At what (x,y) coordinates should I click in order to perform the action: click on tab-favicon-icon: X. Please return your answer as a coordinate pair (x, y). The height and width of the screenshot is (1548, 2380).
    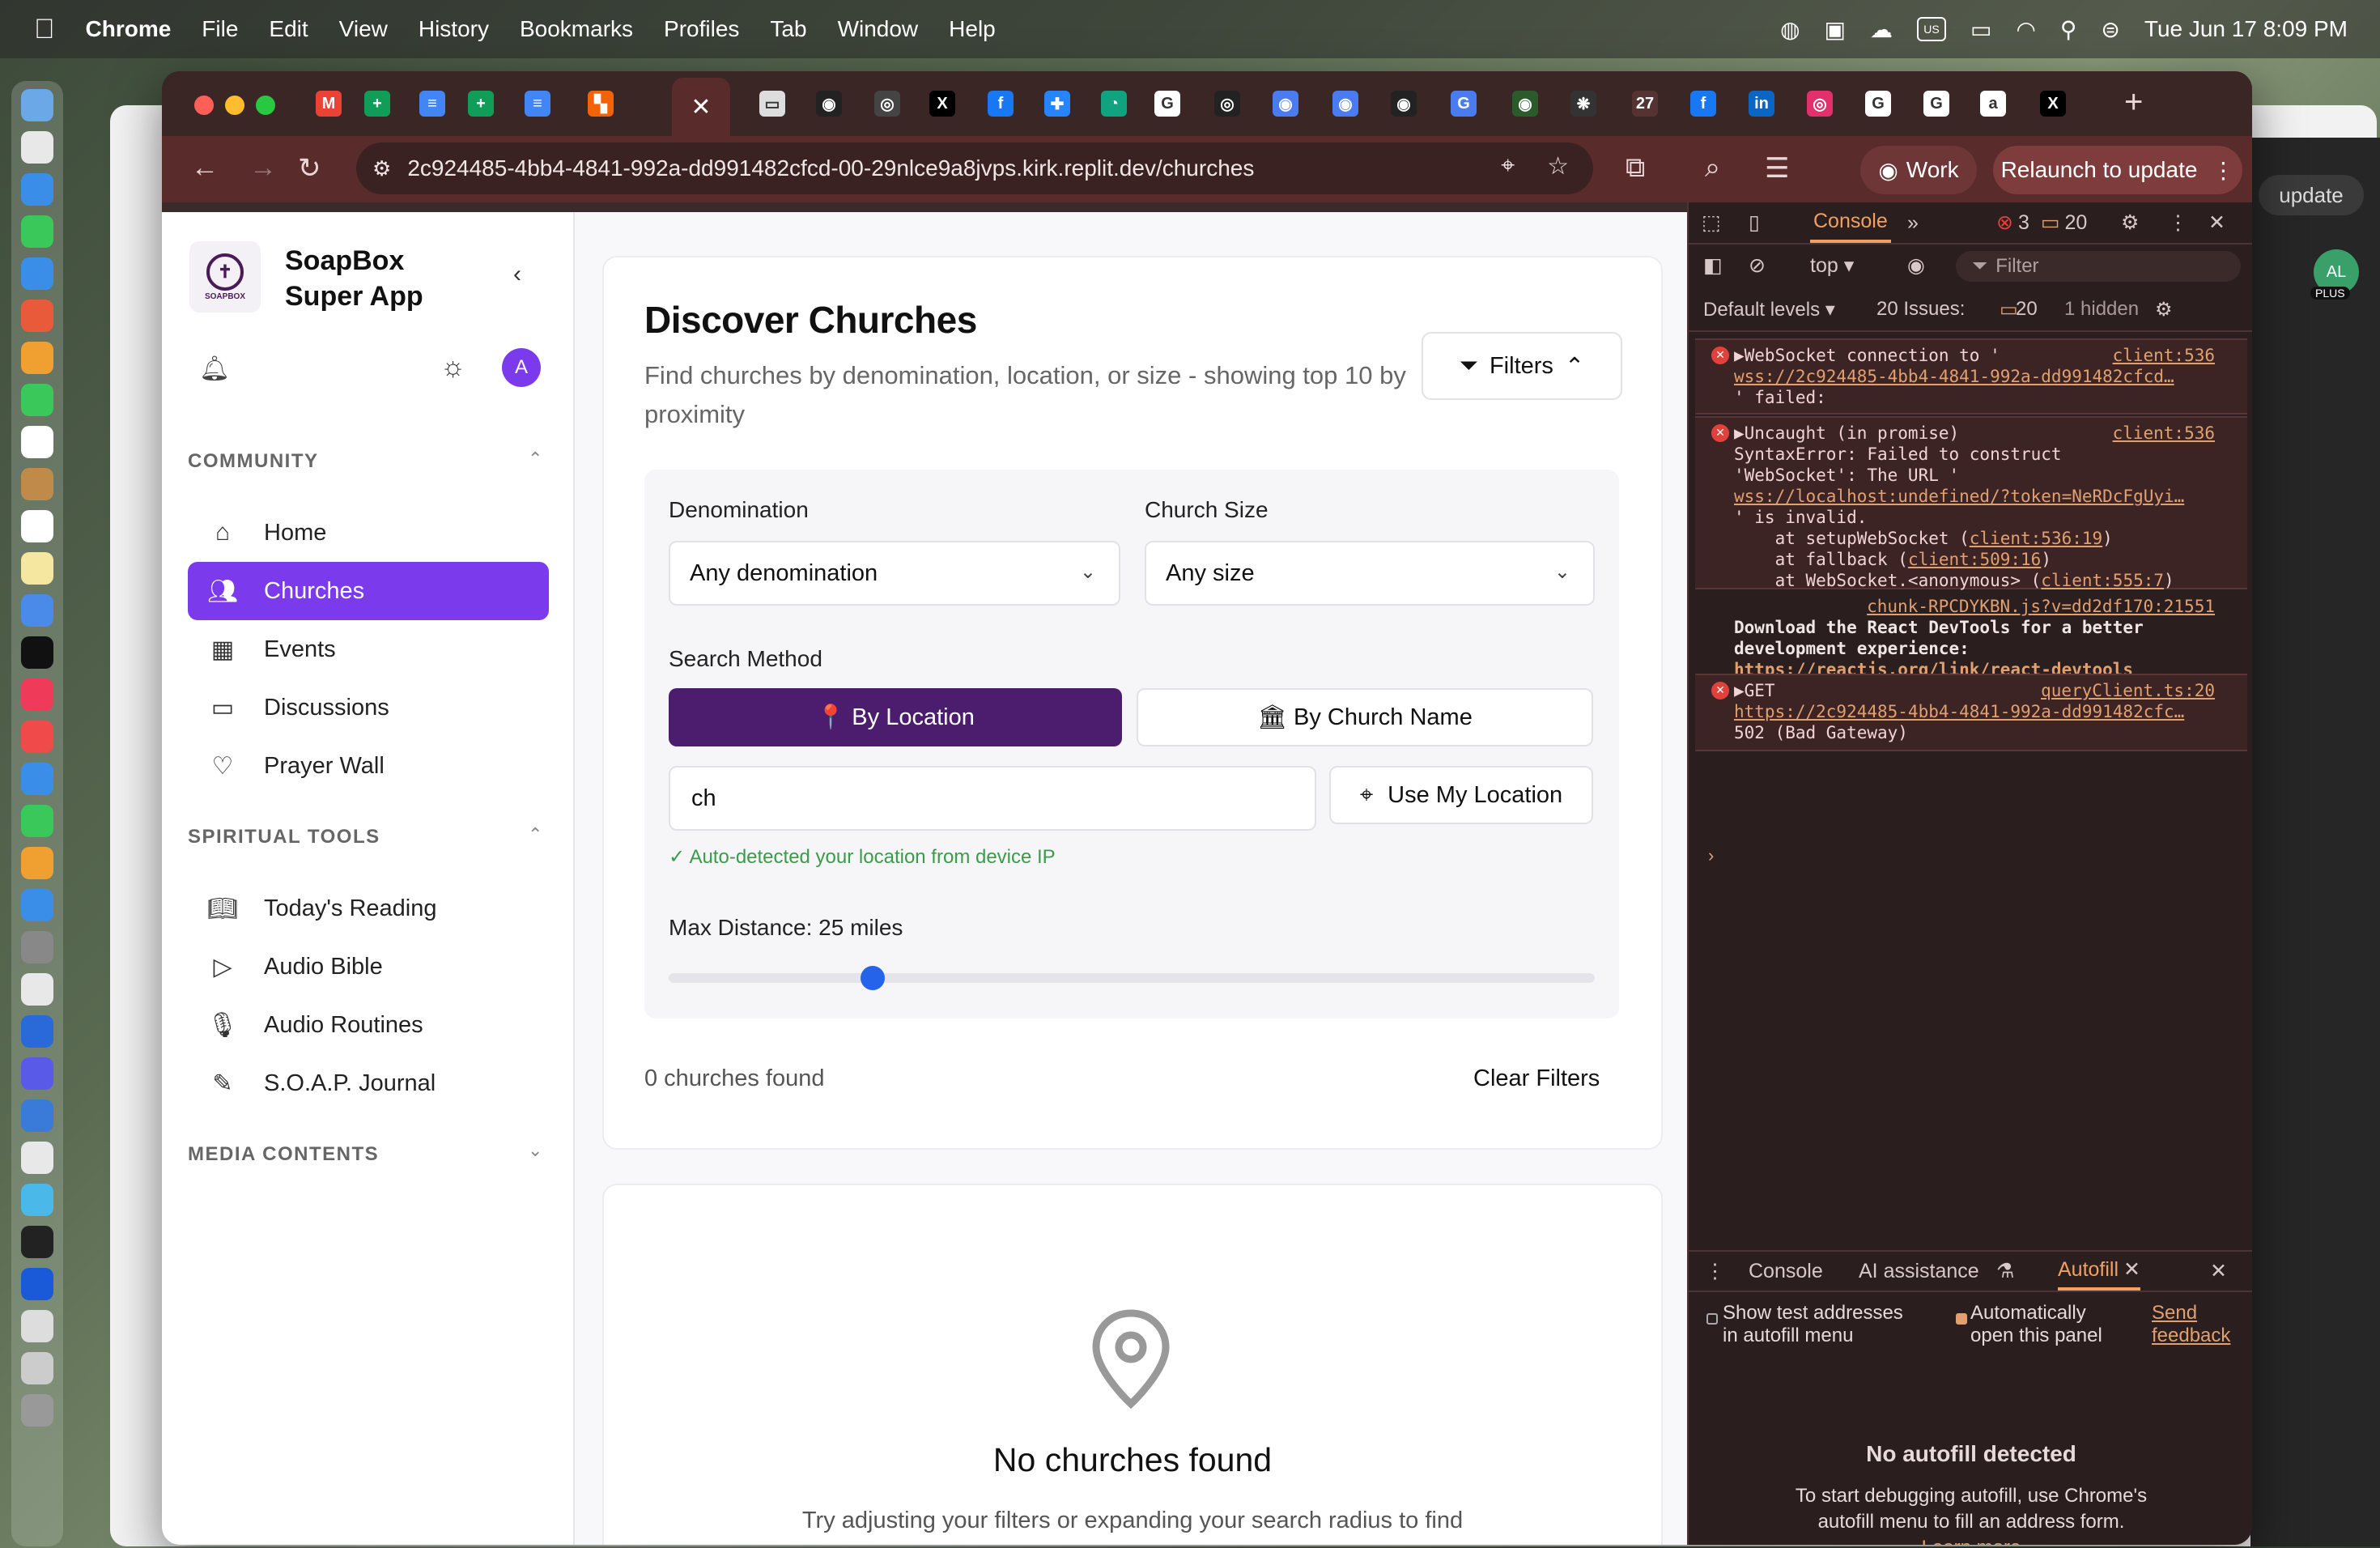
    Looking at the image, I should click on (942, 104).